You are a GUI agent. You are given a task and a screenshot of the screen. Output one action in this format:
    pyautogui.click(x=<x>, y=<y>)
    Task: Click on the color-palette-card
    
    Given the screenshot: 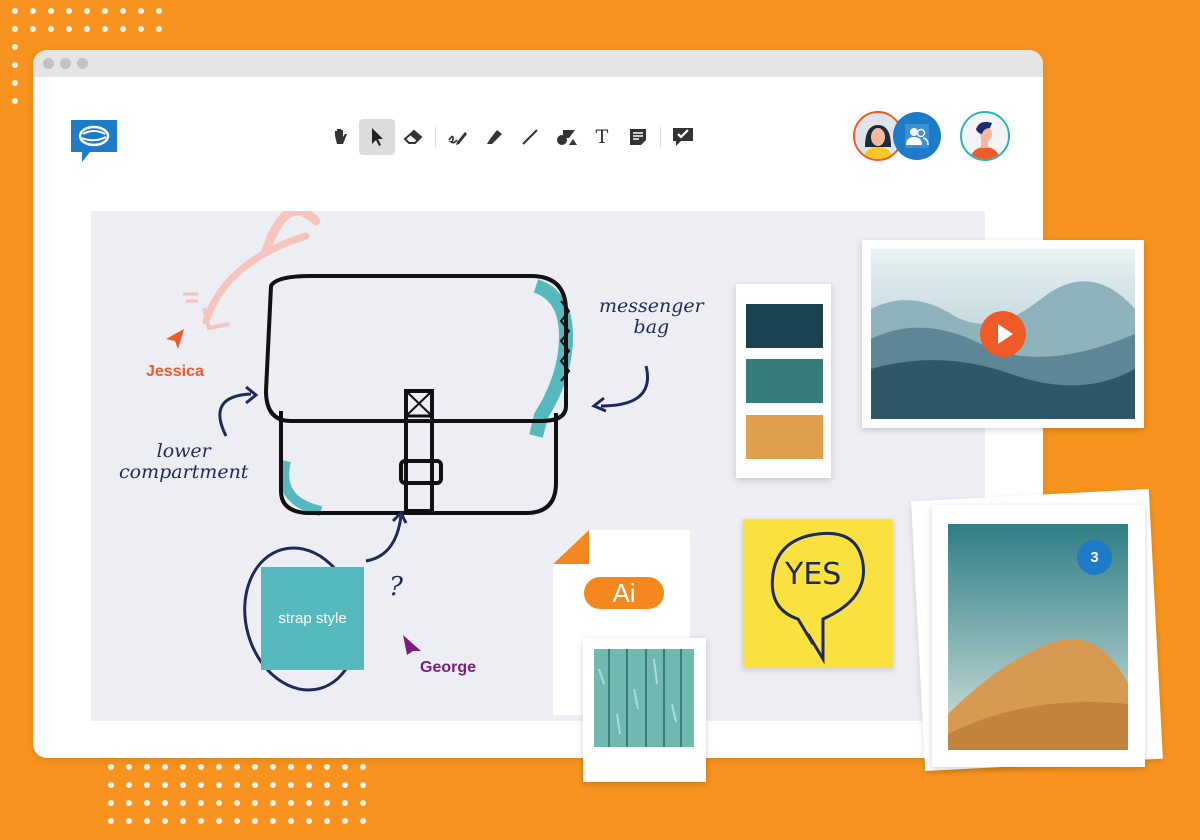 What is the action you would take?
    pyautogui.click(x=783, y=381)
    